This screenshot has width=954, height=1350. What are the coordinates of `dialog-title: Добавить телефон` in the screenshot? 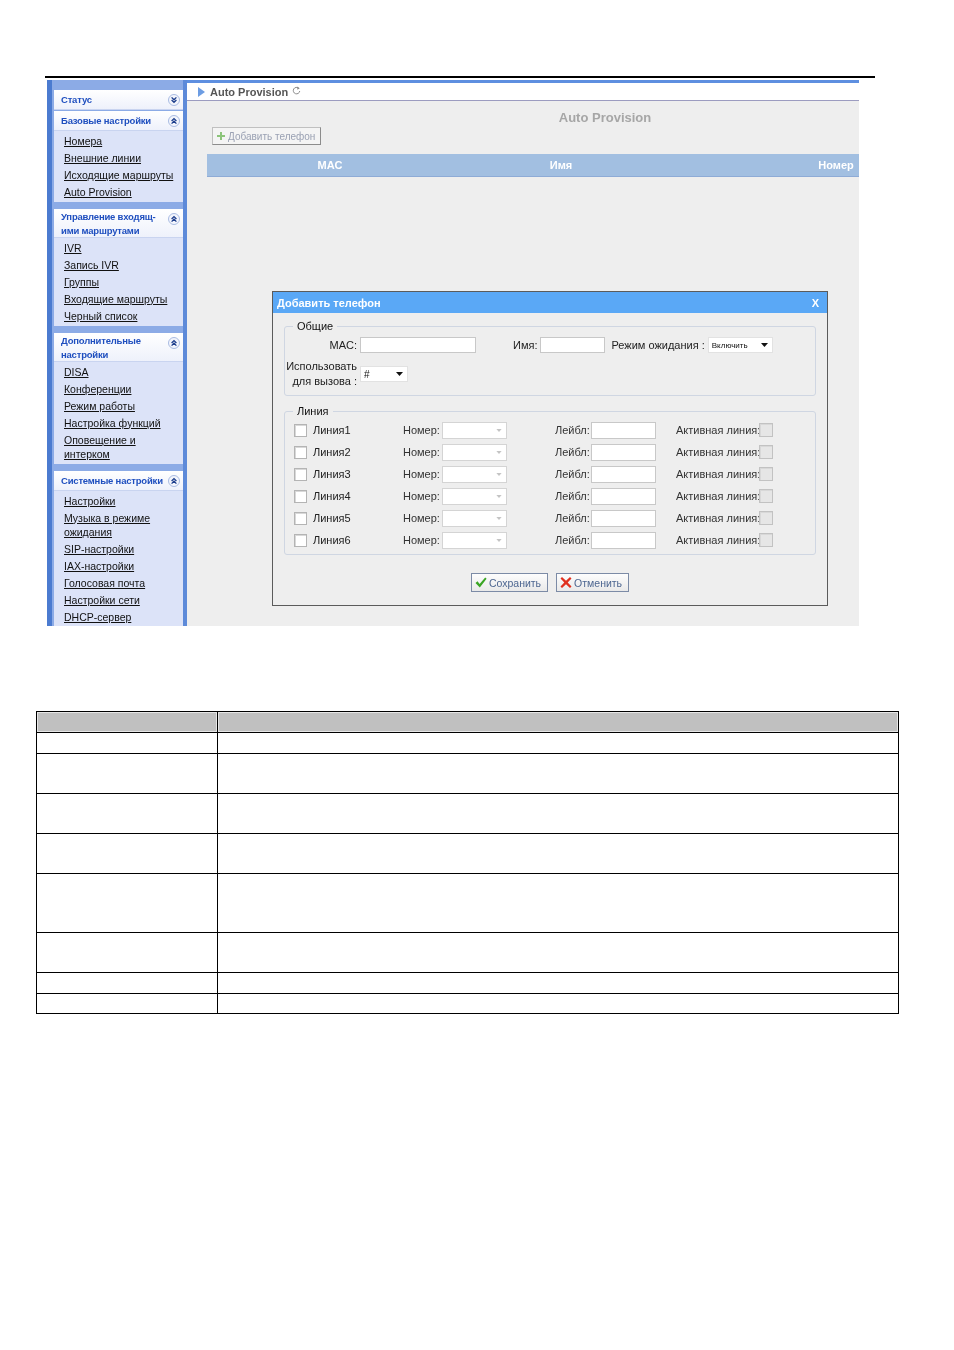 It's located at (329, 302).